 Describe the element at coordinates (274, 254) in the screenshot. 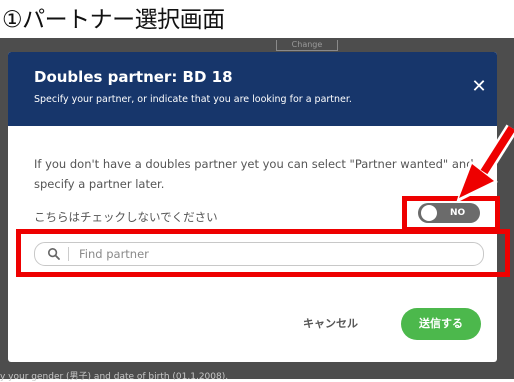

I see `partner-search-input` at that location.